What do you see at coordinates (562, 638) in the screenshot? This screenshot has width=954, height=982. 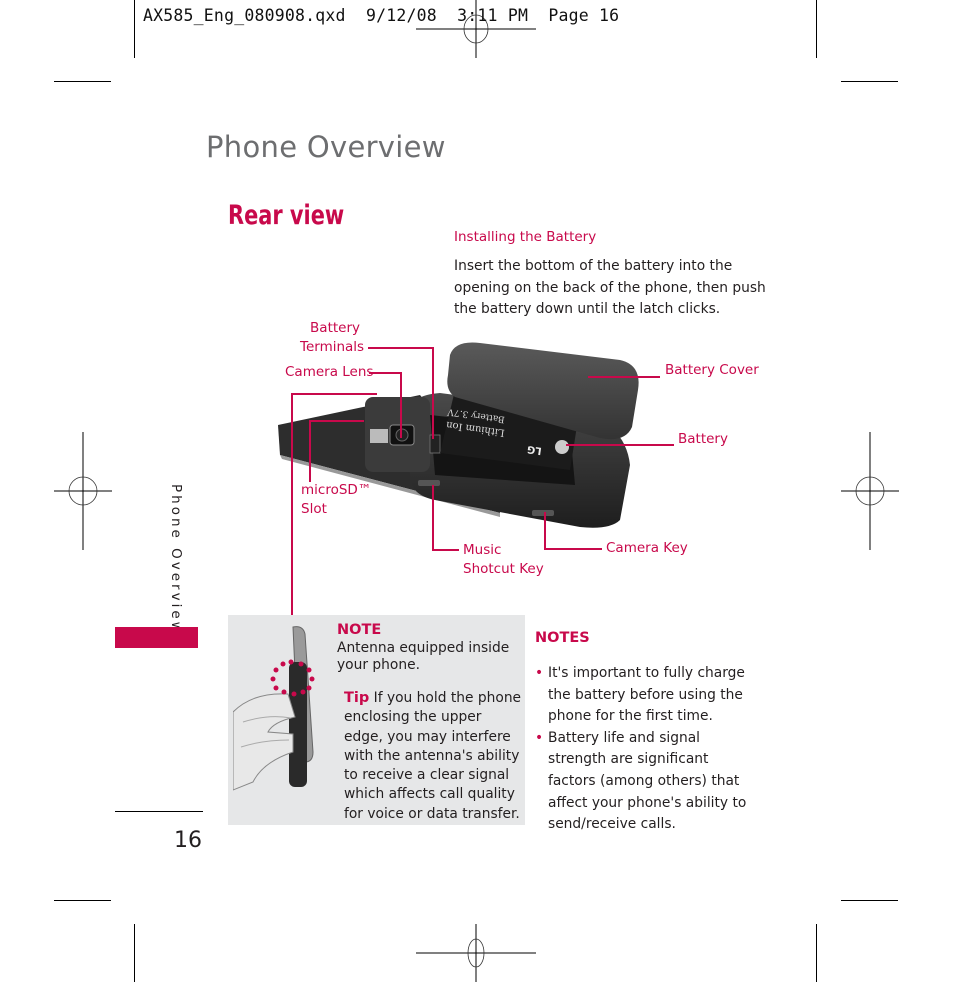 I see `notes-heading: NOTES` at bounding box center [562, 638].